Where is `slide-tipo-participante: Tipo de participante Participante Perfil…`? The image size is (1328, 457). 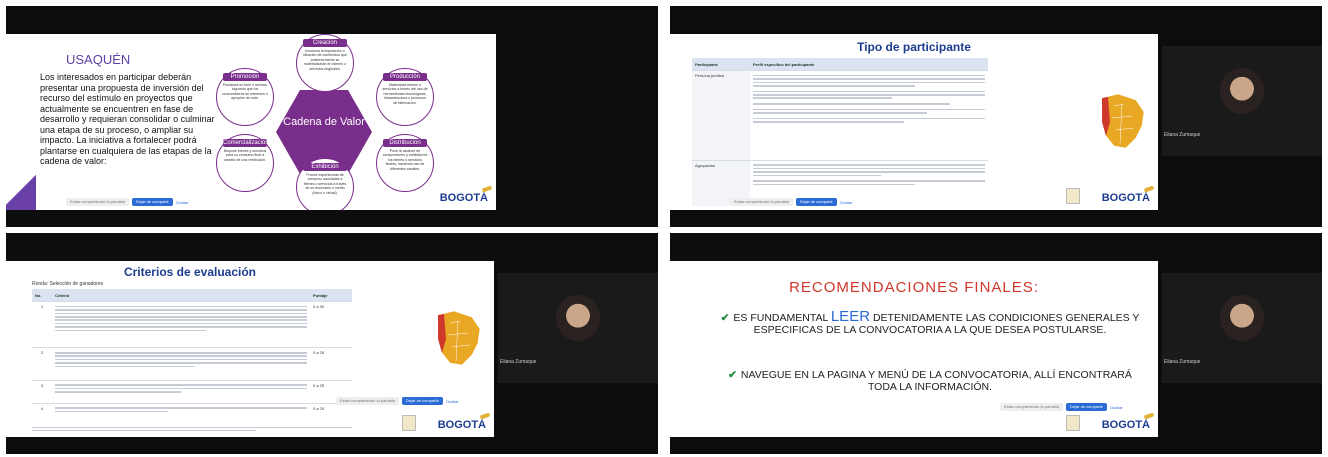 slide-tipo-participante: Tipo de participante Participante Perfil… is located at coordinates (914, 122).